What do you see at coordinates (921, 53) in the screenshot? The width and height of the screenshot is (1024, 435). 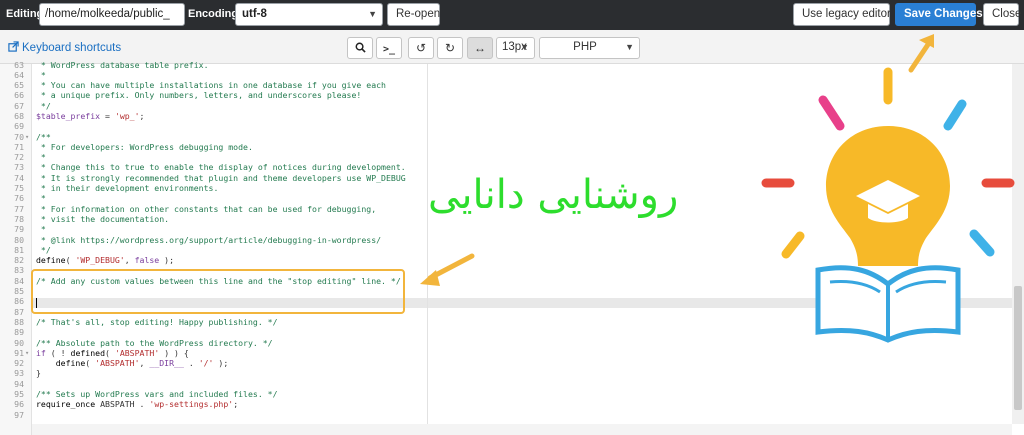 I see `arrow-up-icon` at bounding box center [921, 53].